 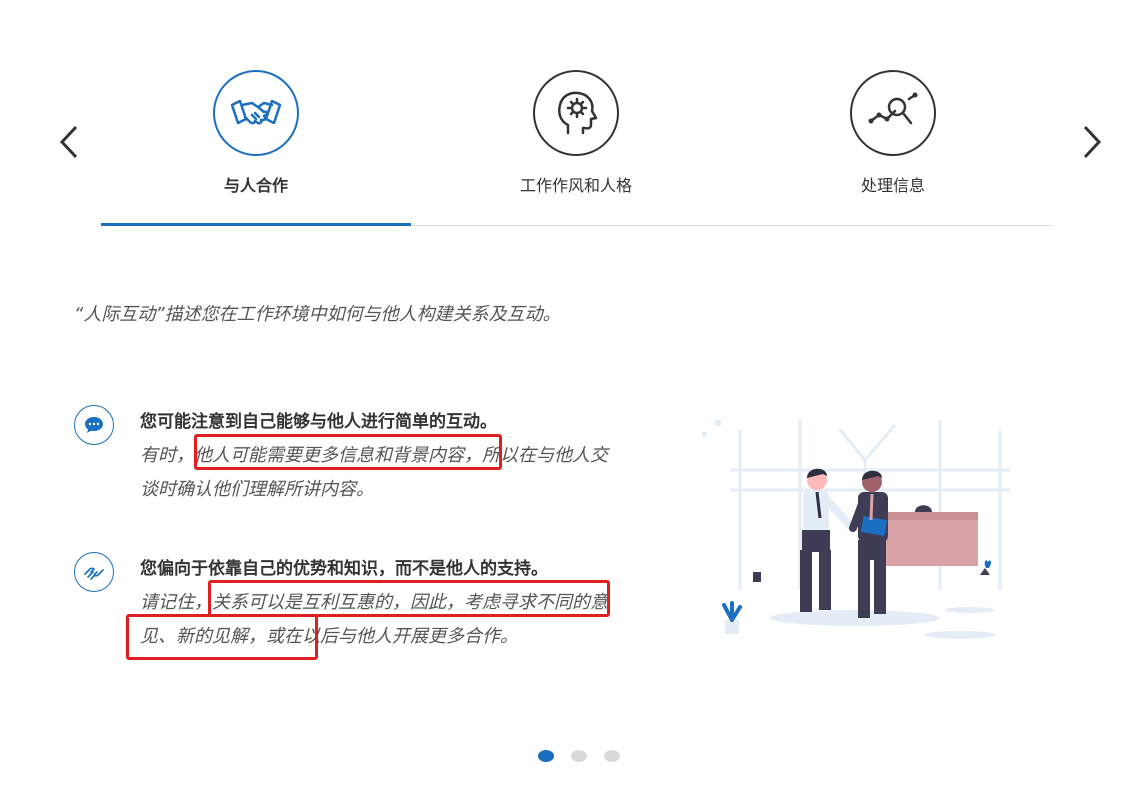 I want to click on insight-title: 您偏向于依靠自己的优势和知识，而不是他人的支持。, so click(x=344, y=569).